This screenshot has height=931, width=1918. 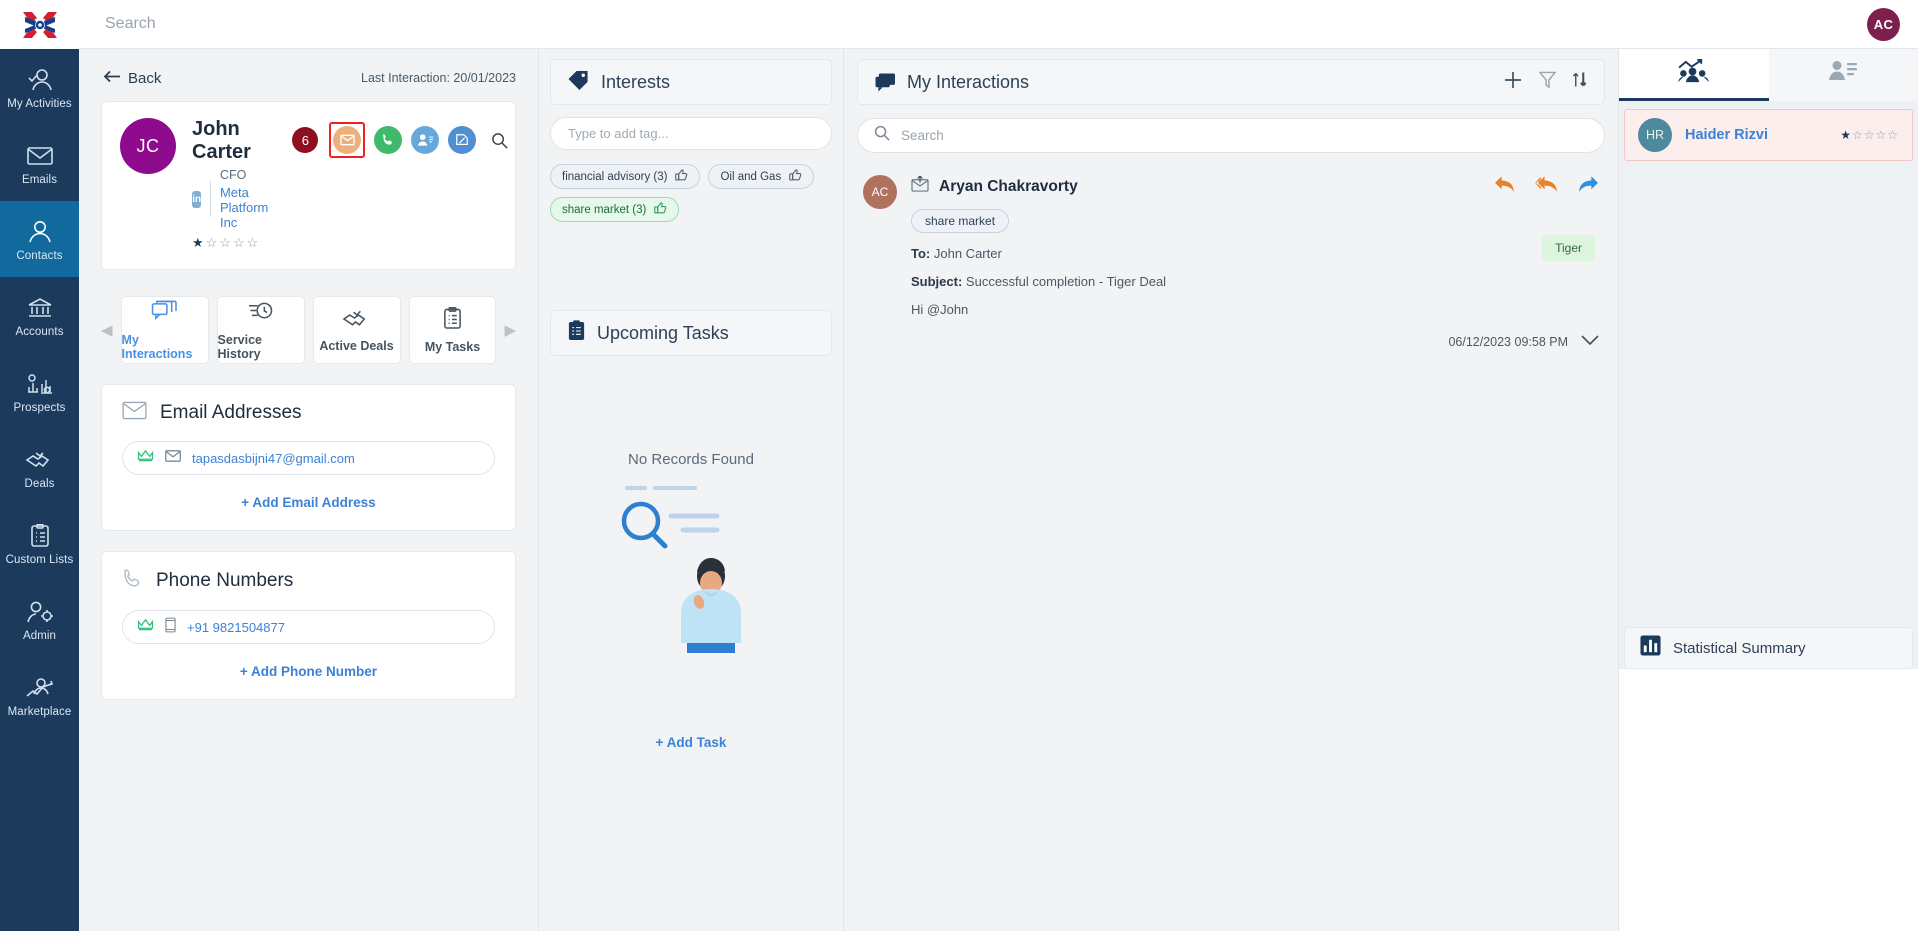 What do you see at coordinates (260, 330) in the screenshot?
I see `tab-service-history: Service History` at bounding box center [260, 330].